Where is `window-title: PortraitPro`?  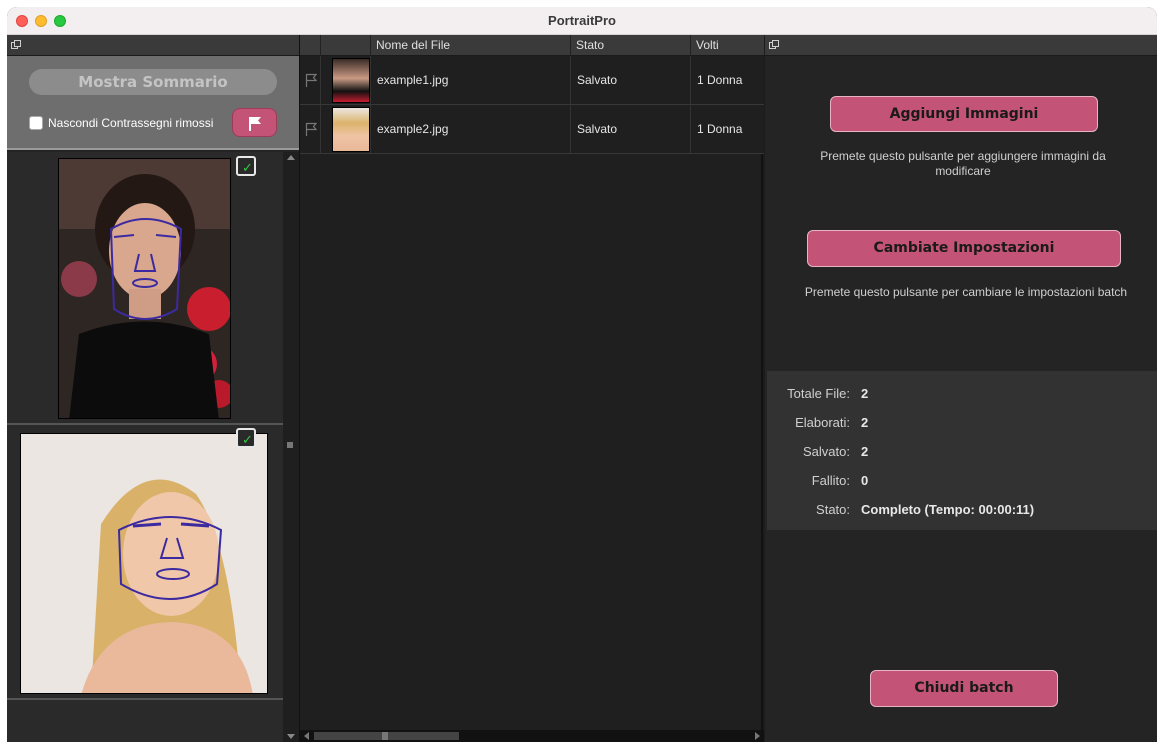 window-title: PortraitPro is located at coordinates (582, 20).